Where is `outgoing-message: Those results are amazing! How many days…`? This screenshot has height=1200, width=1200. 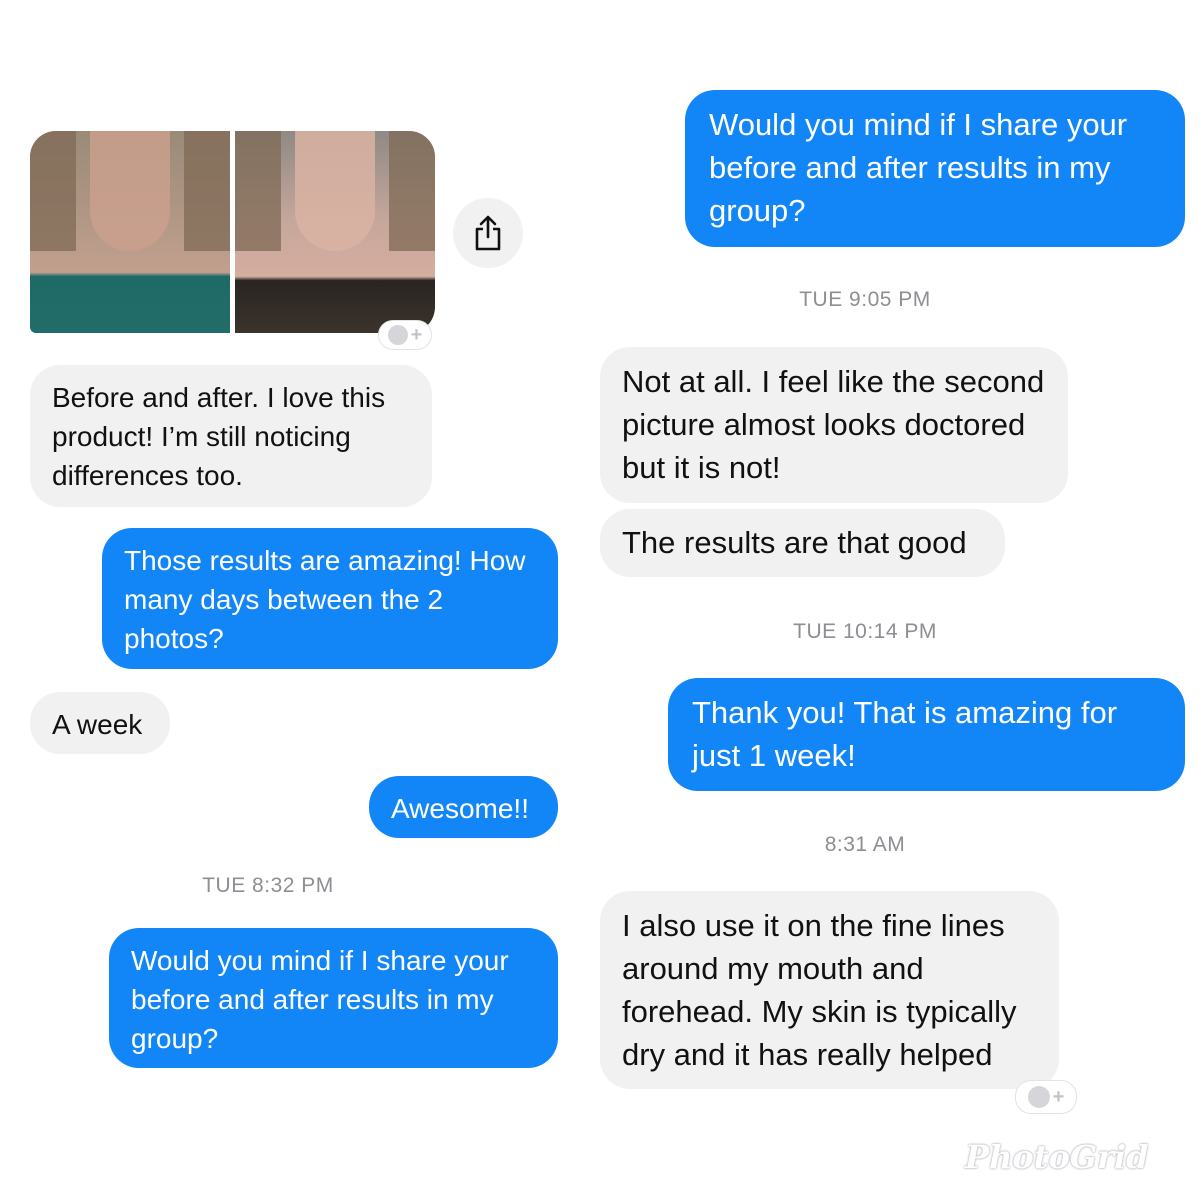 outgoing-message: Those results are amazing! How many days… is located at coordinates (330, 598).